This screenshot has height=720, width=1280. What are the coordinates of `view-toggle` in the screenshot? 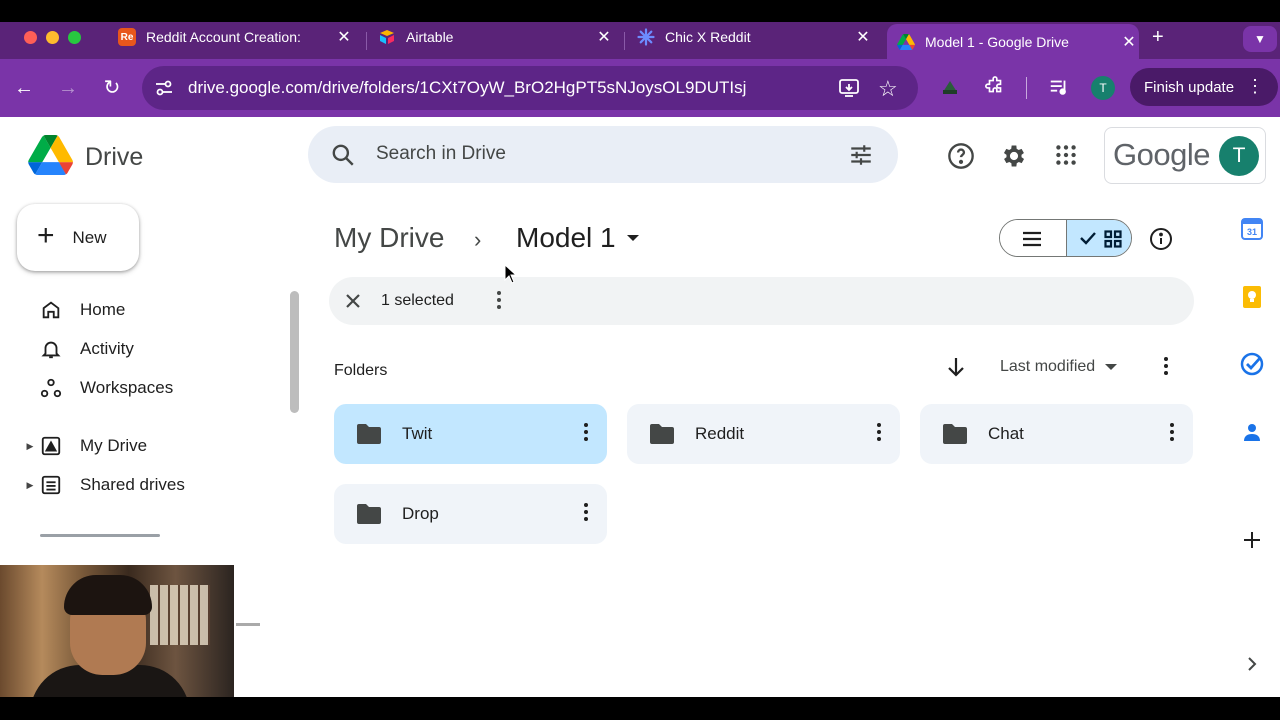 It's located at (1065, 238).